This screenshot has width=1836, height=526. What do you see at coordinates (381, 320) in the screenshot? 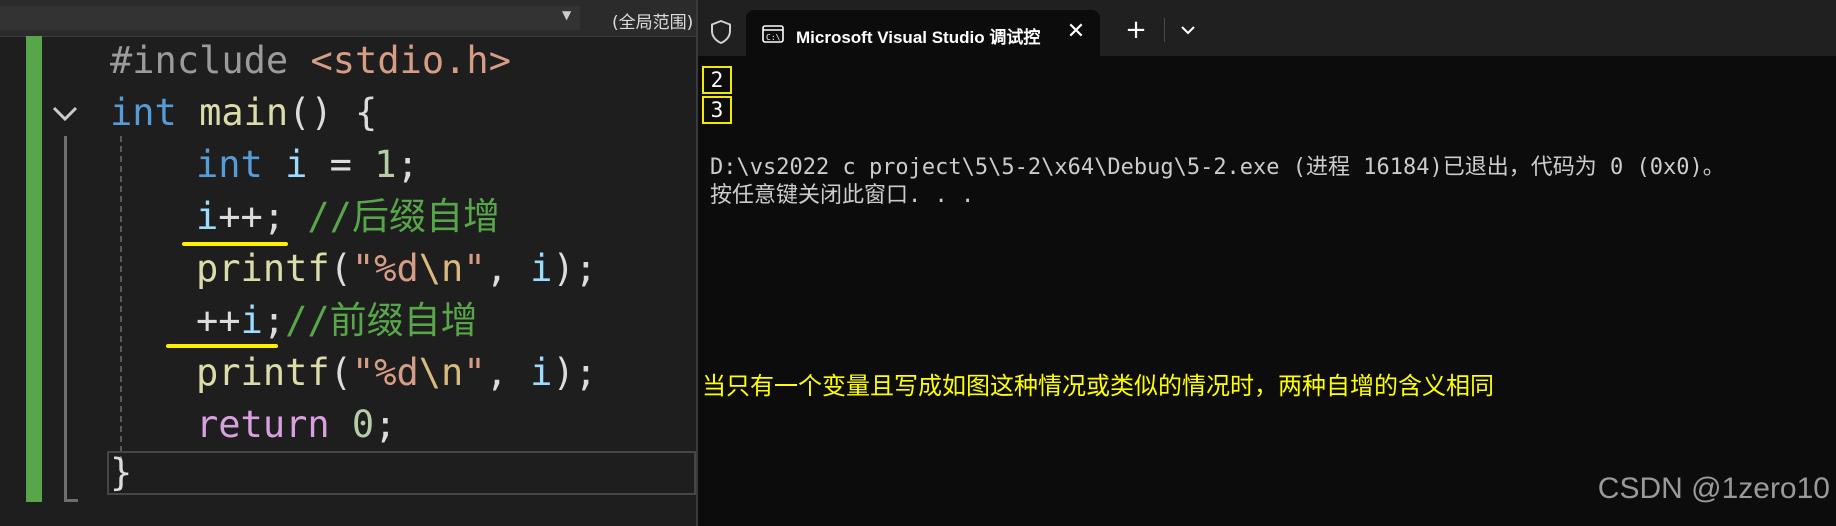
I see `comment: //前缀自增` at bounding box center [381, 320].